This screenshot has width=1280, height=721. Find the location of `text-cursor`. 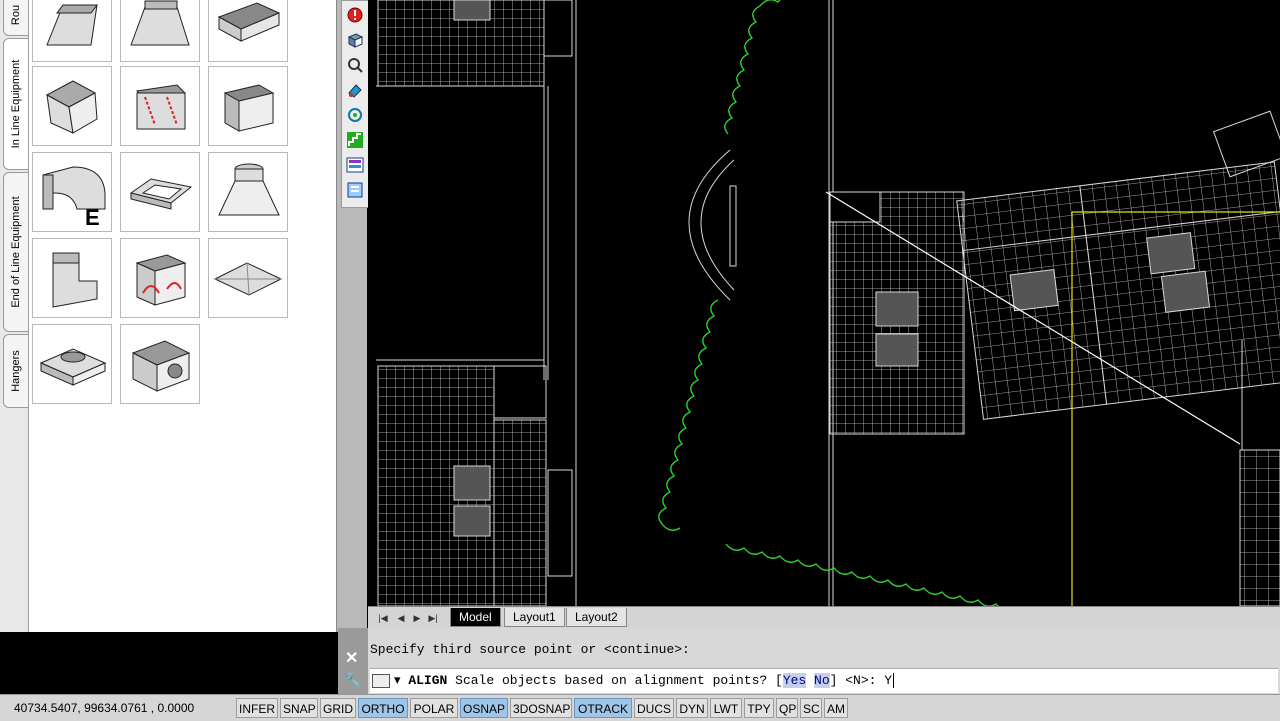

text-cursor is located at coordinates (894, 680).